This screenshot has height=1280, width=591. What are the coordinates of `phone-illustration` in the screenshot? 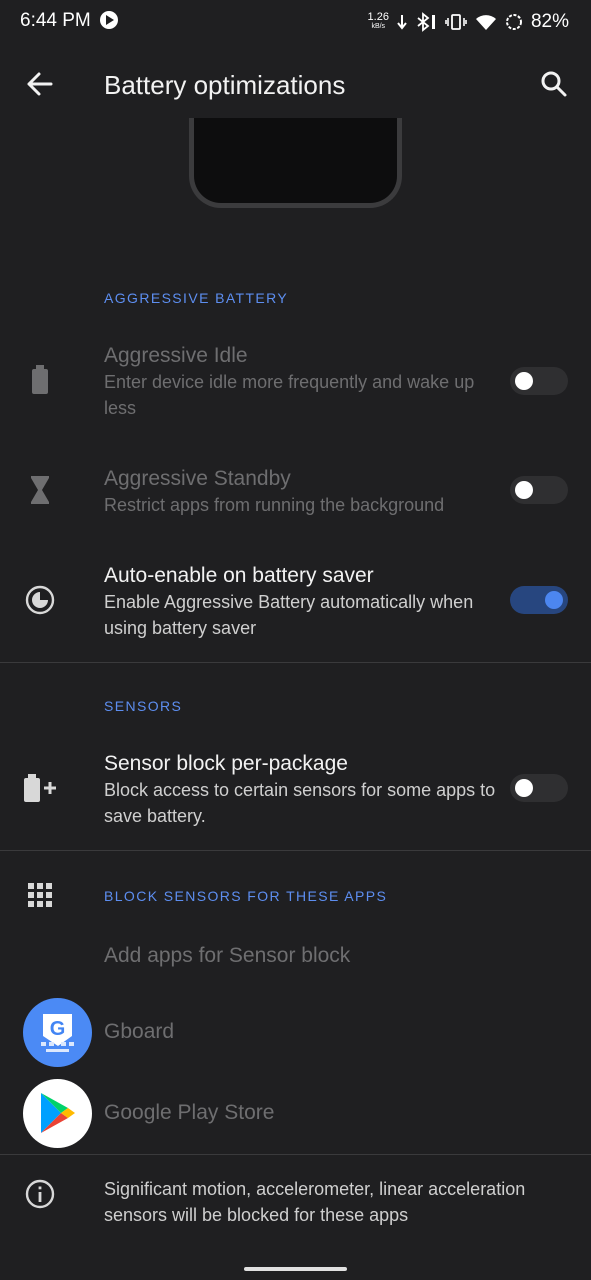 It's located at (295, 163).